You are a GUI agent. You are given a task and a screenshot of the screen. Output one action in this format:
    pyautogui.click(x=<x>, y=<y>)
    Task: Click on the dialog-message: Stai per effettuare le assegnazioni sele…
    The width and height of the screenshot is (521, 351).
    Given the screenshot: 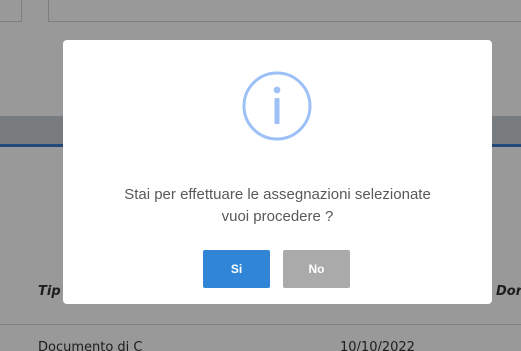 What is the action you would take?
    pyautogui.click(x=277, y=206)
    